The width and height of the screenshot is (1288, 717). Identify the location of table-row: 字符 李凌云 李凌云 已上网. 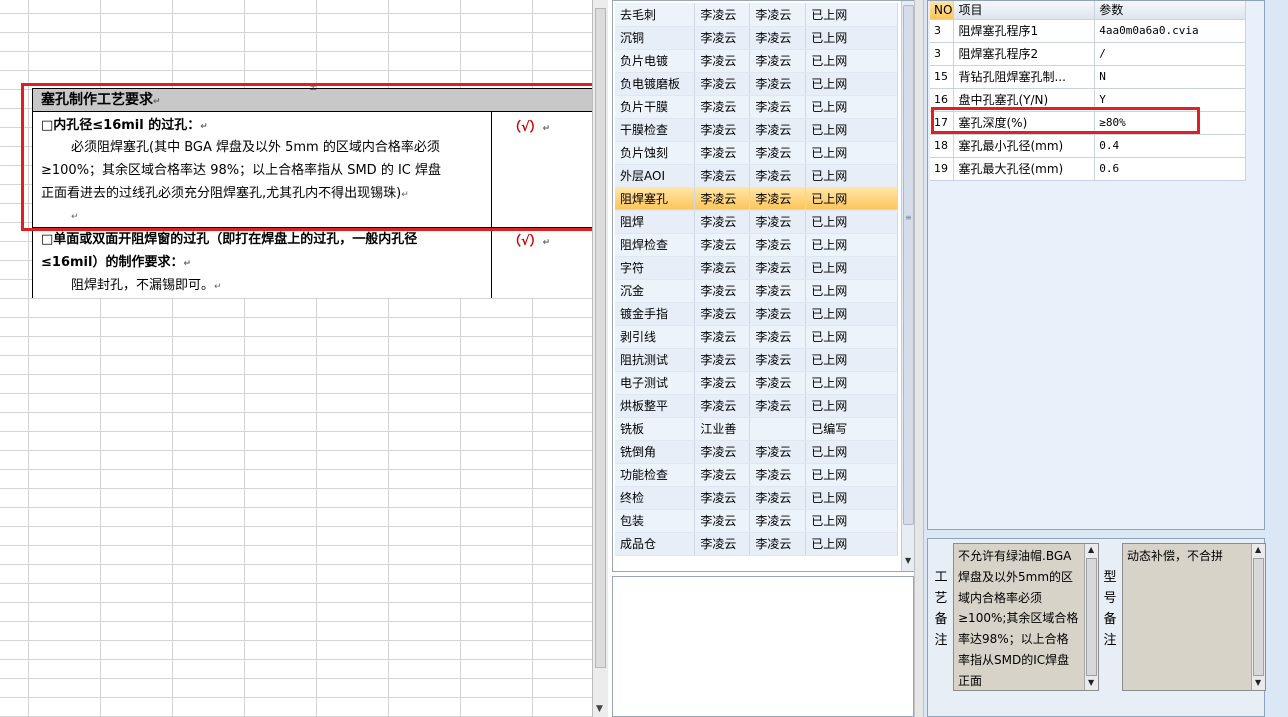
(756, 268).